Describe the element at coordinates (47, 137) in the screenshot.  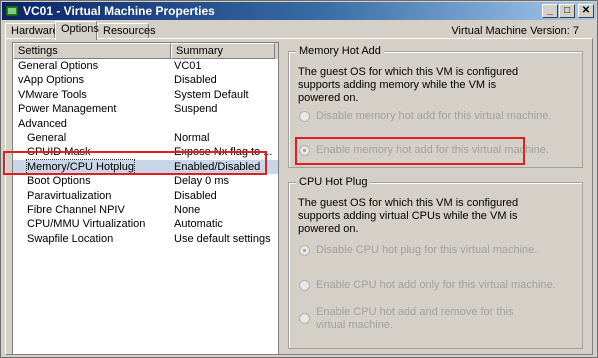
I see `setting-name: General` at that location.